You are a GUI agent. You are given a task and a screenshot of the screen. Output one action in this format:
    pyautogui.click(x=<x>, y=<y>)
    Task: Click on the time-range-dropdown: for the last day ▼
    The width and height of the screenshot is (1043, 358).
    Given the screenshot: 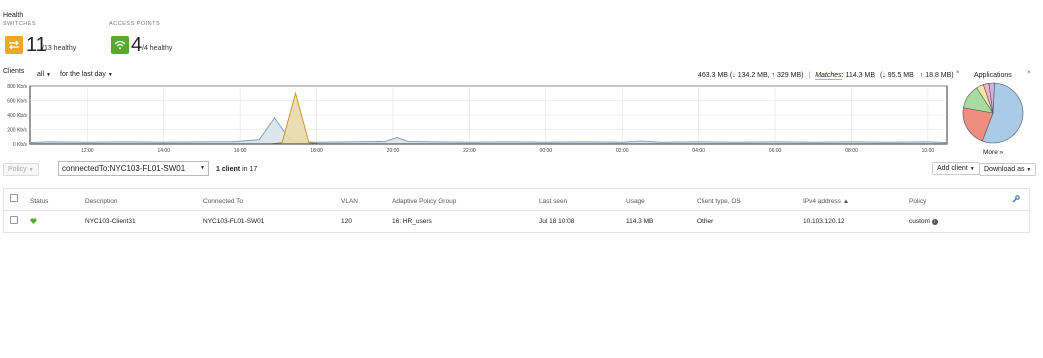 What is the action you would take?
    pyautogui.click(x=86, y=74)
    